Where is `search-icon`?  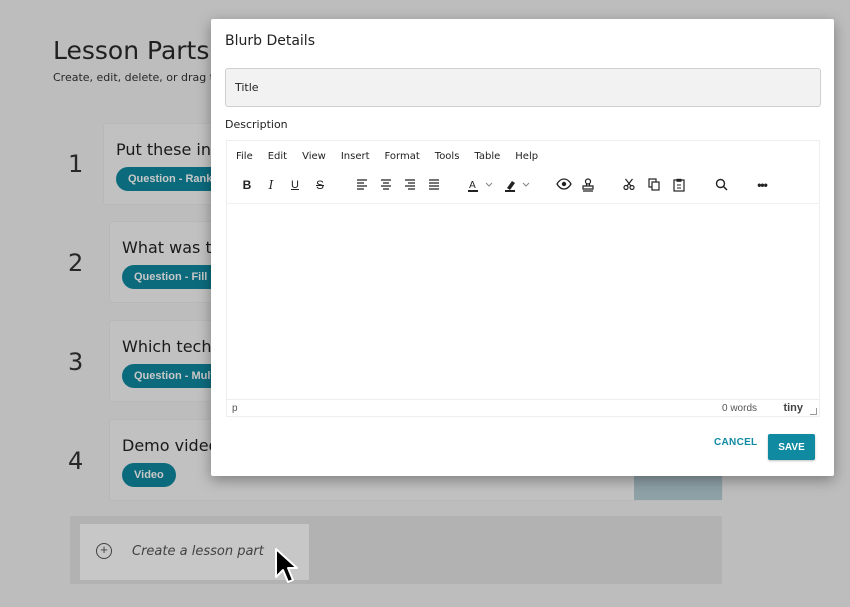
search-icon is located at coordinates (721, 185).